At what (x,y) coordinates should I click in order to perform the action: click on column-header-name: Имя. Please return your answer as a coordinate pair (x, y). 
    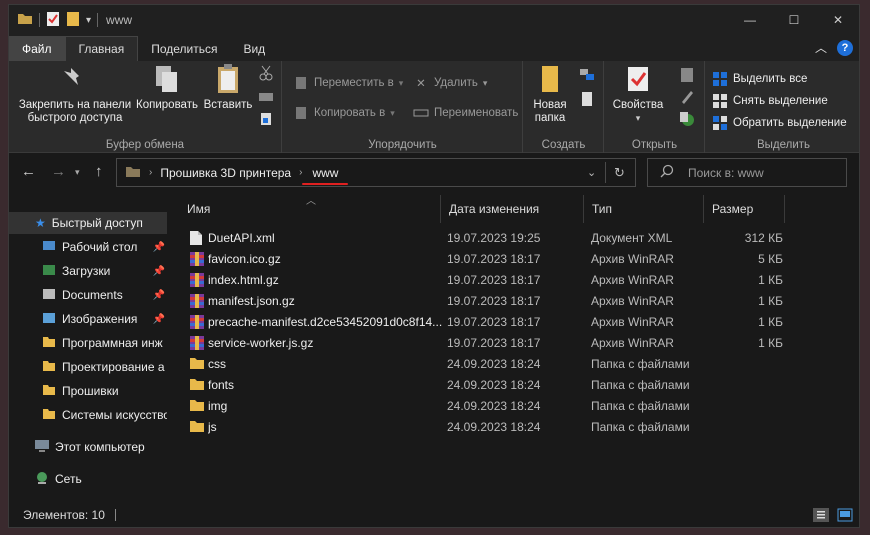
    Looking at the image, I should click on (310, 209).